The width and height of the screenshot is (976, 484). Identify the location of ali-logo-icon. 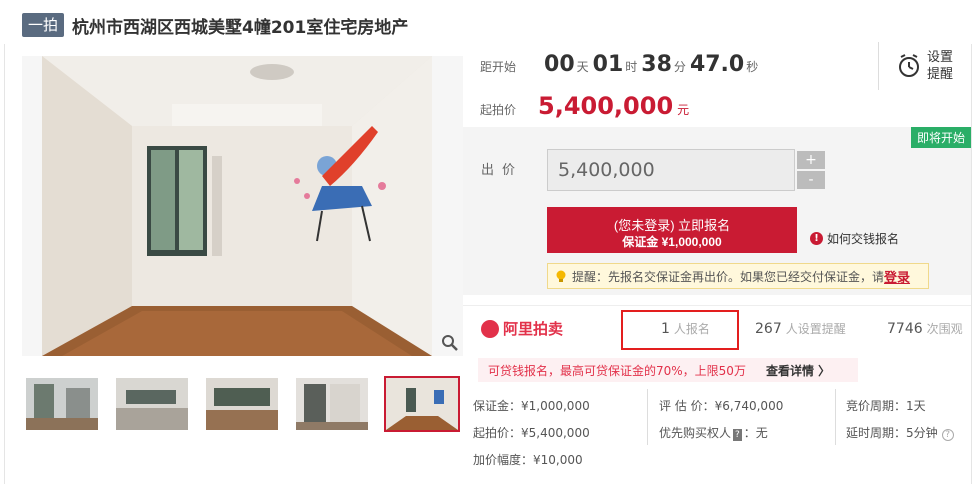
(490, 328).